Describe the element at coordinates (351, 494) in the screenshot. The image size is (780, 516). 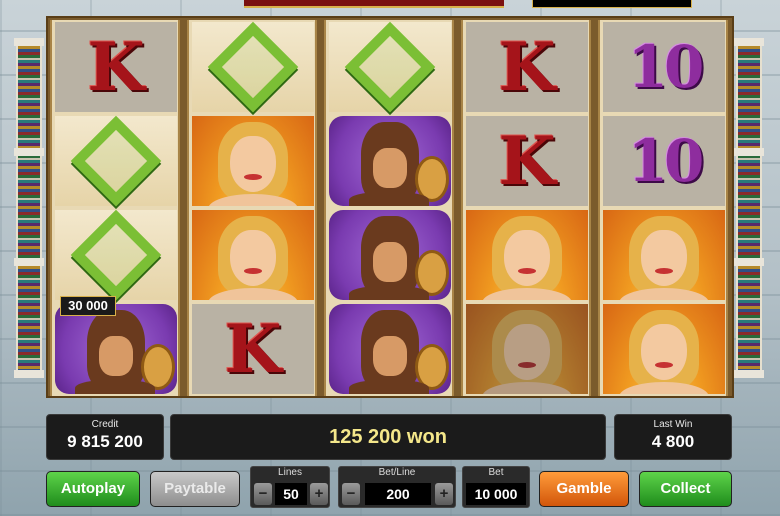
I see `bet-line-minus-button: −` at that location.